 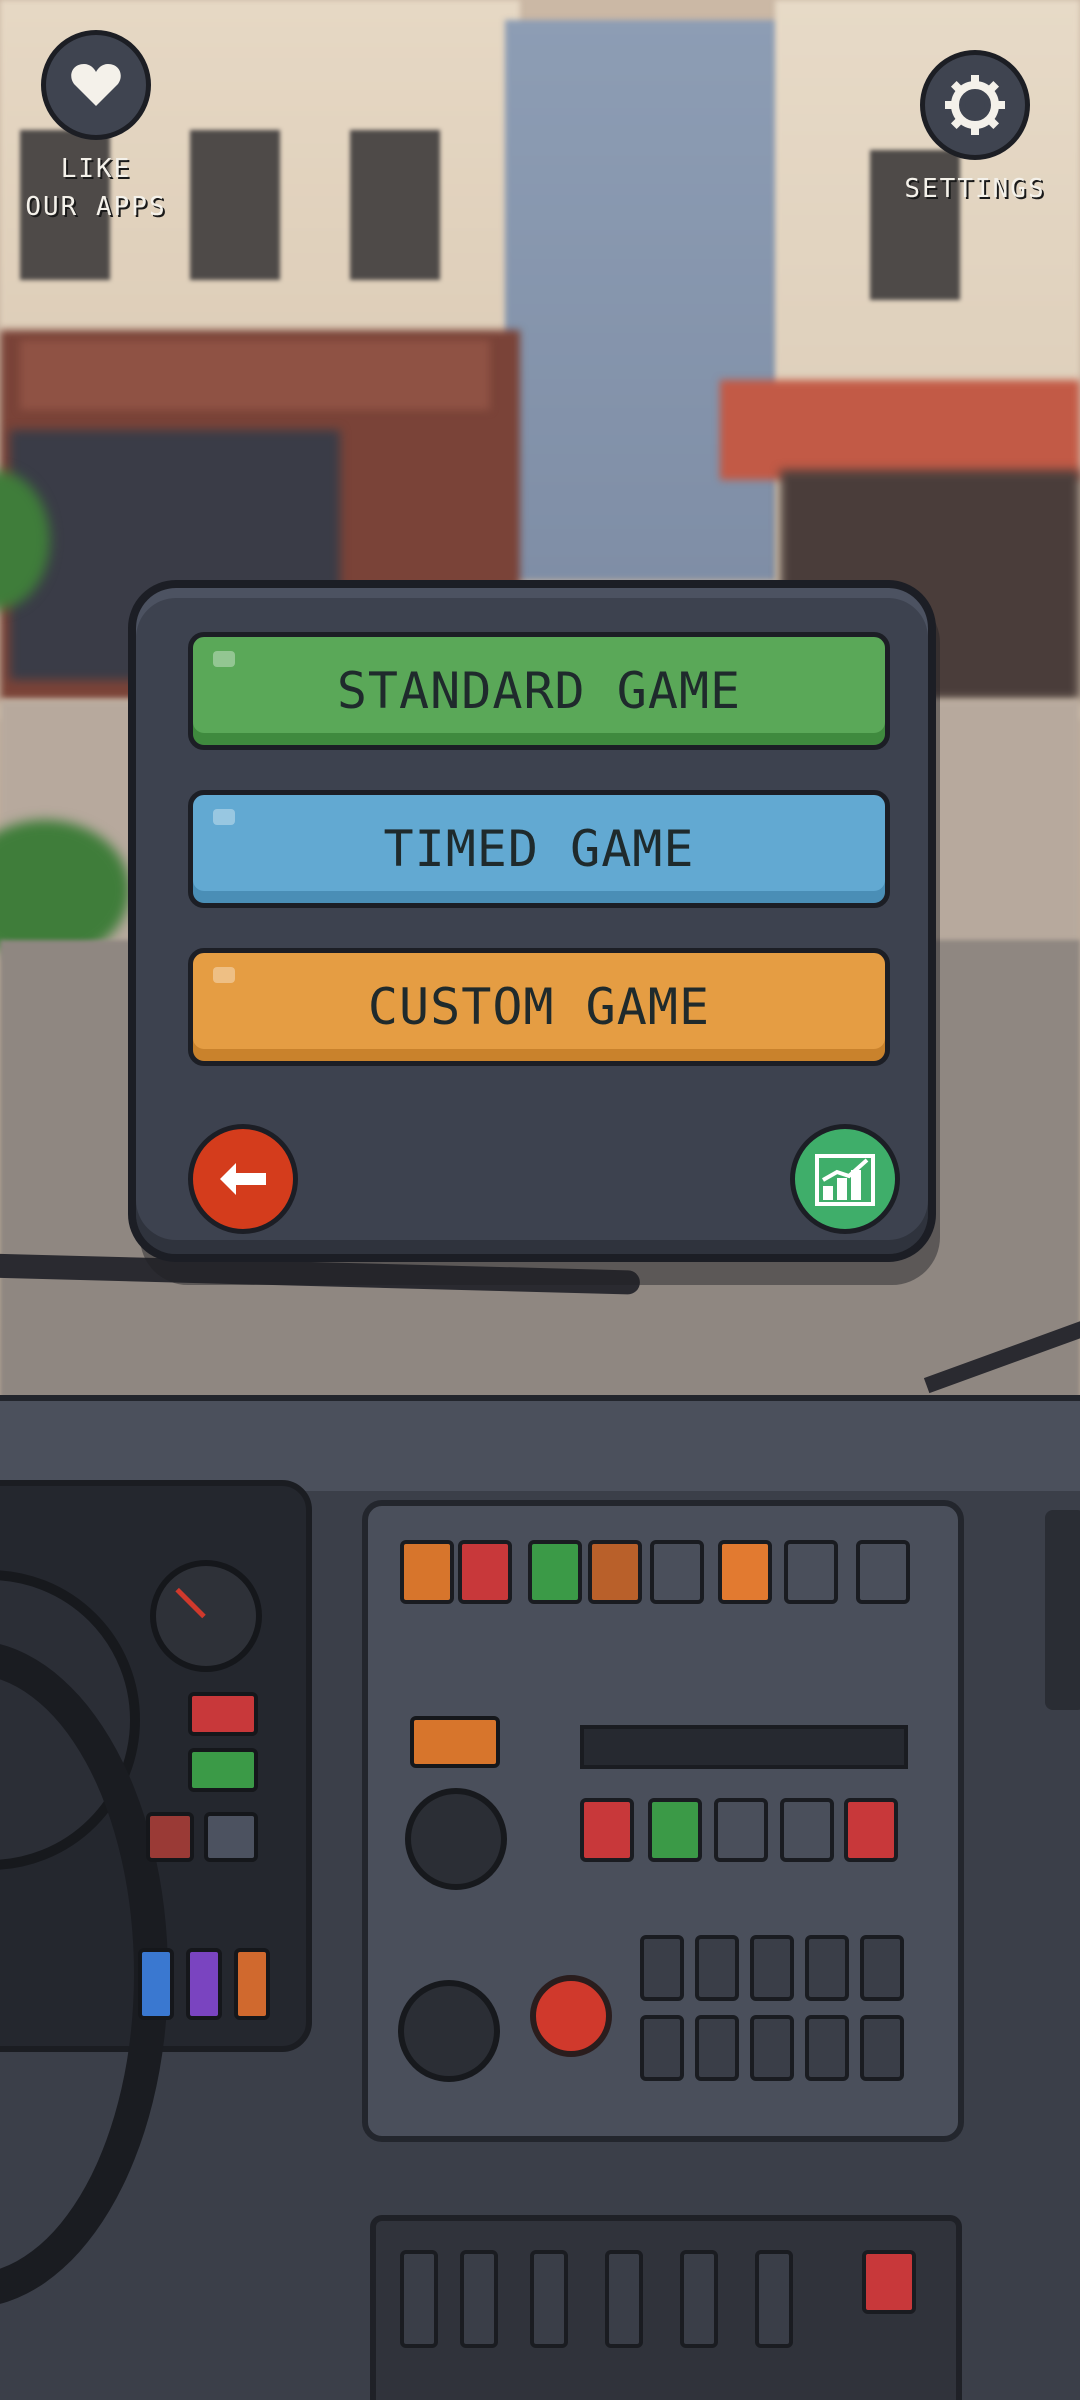 I want to click on awning, so click(x=900, y=430).